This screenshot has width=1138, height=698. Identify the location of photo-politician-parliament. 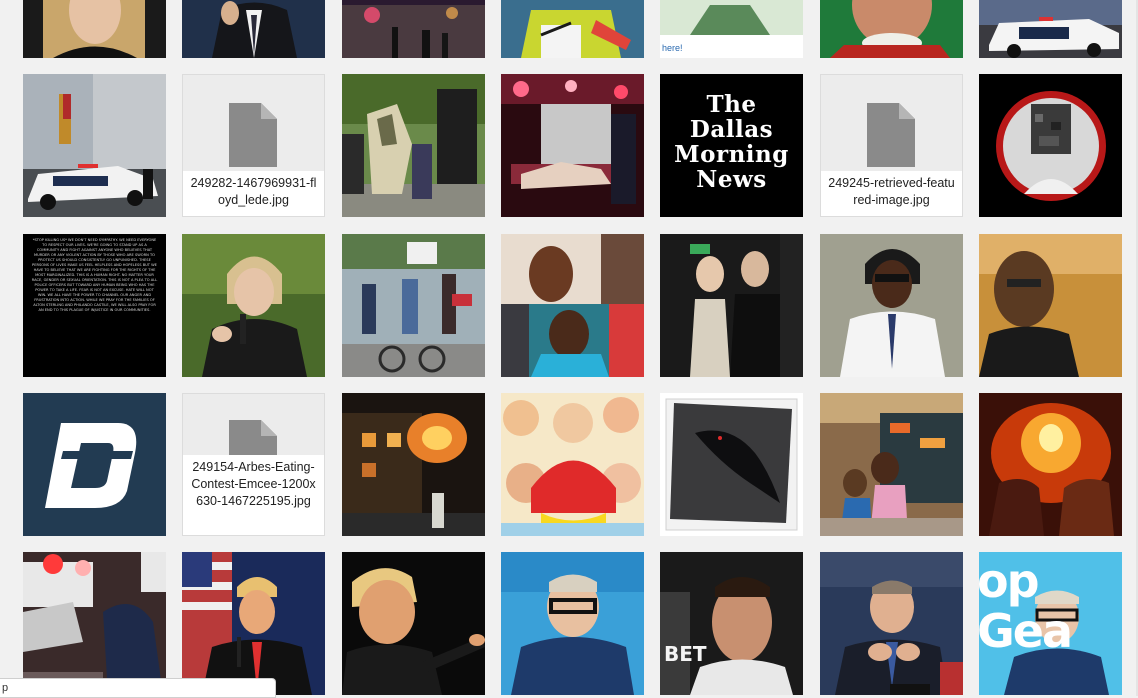
(891, 623).